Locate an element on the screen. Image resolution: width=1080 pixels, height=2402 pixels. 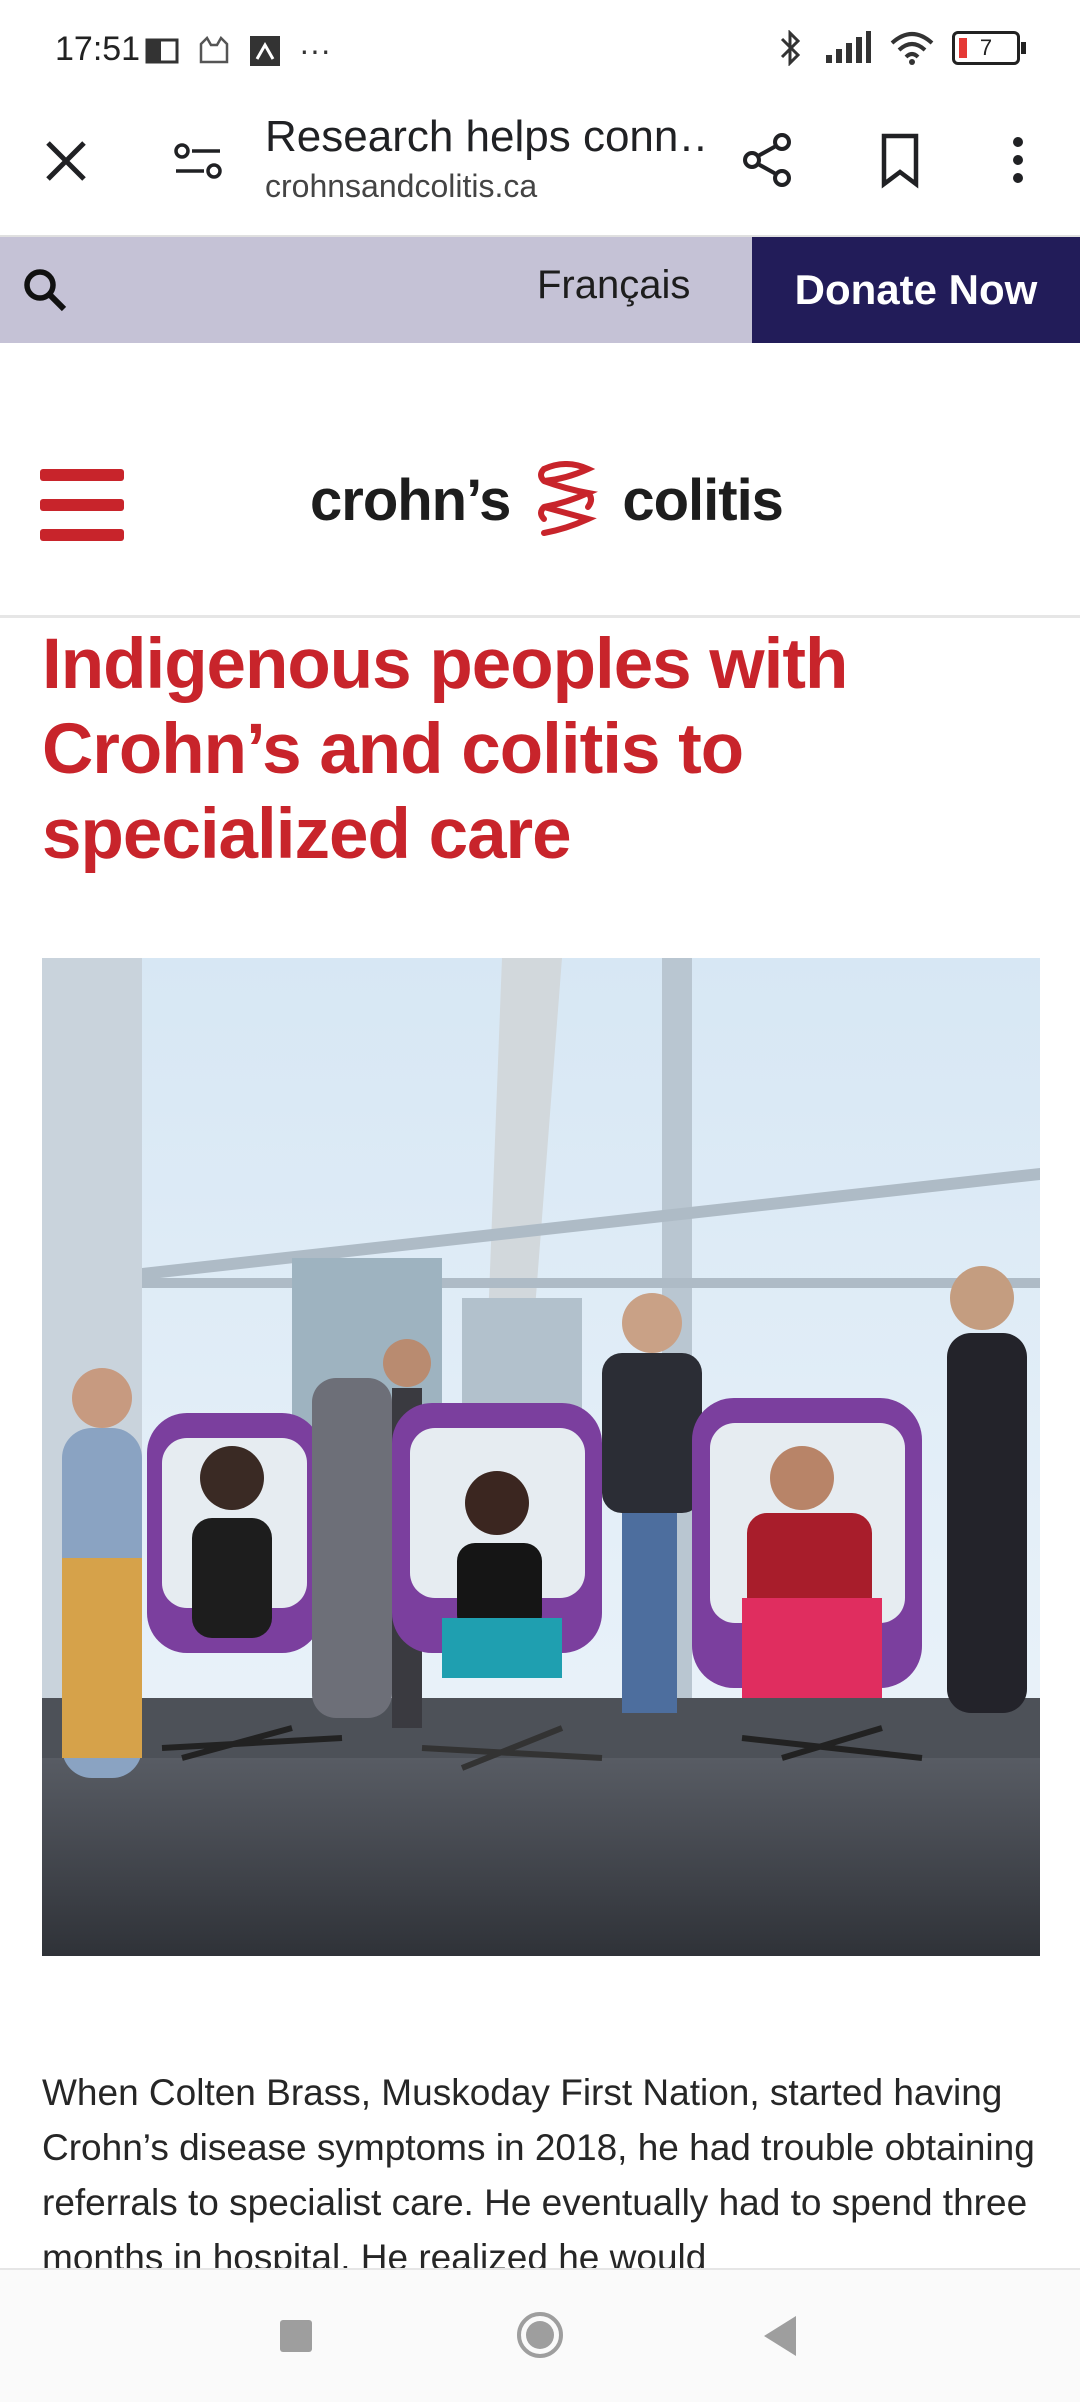
language-toggle-link: Français is located at coordinates (613, 285).